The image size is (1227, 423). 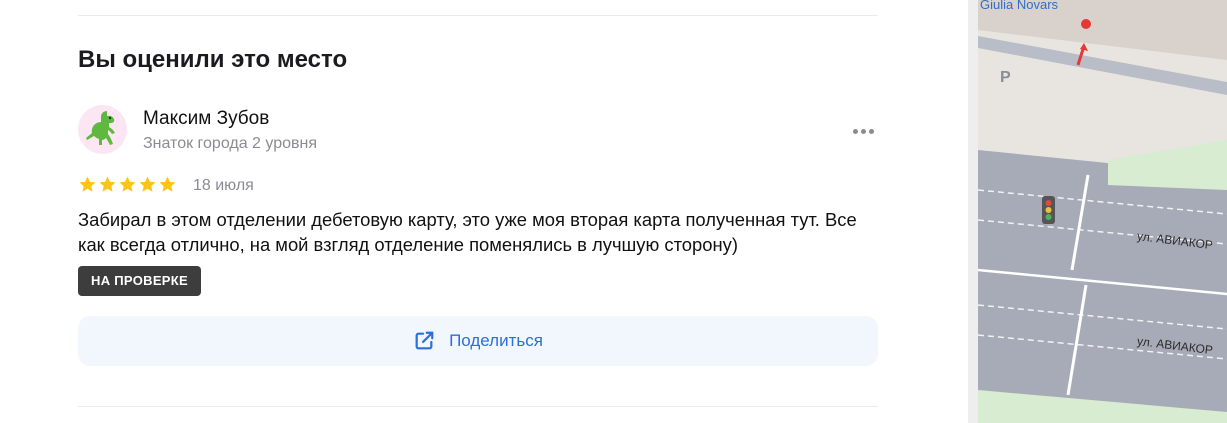 I want to click on section-title: Вы оценили это место, so click(x=213, y=59).